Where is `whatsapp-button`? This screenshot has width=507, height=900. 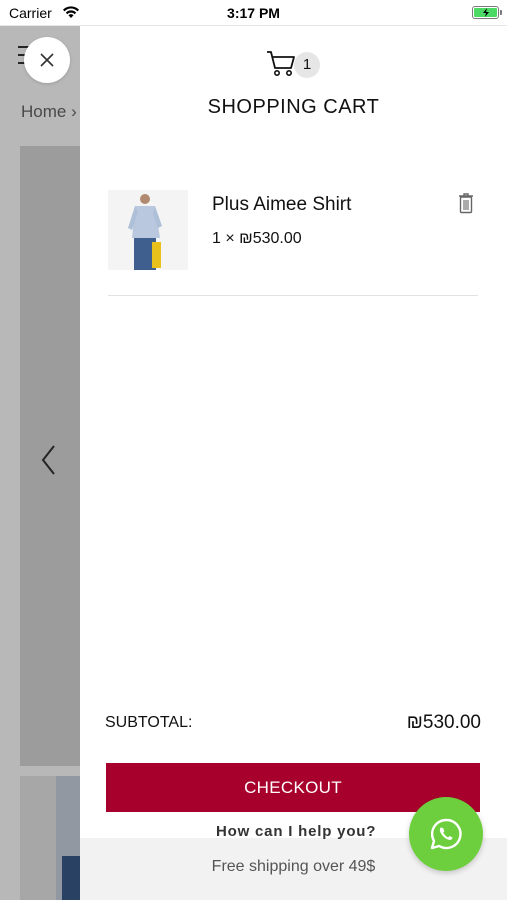
whatsapp-button is located at coordinates (446, 834).